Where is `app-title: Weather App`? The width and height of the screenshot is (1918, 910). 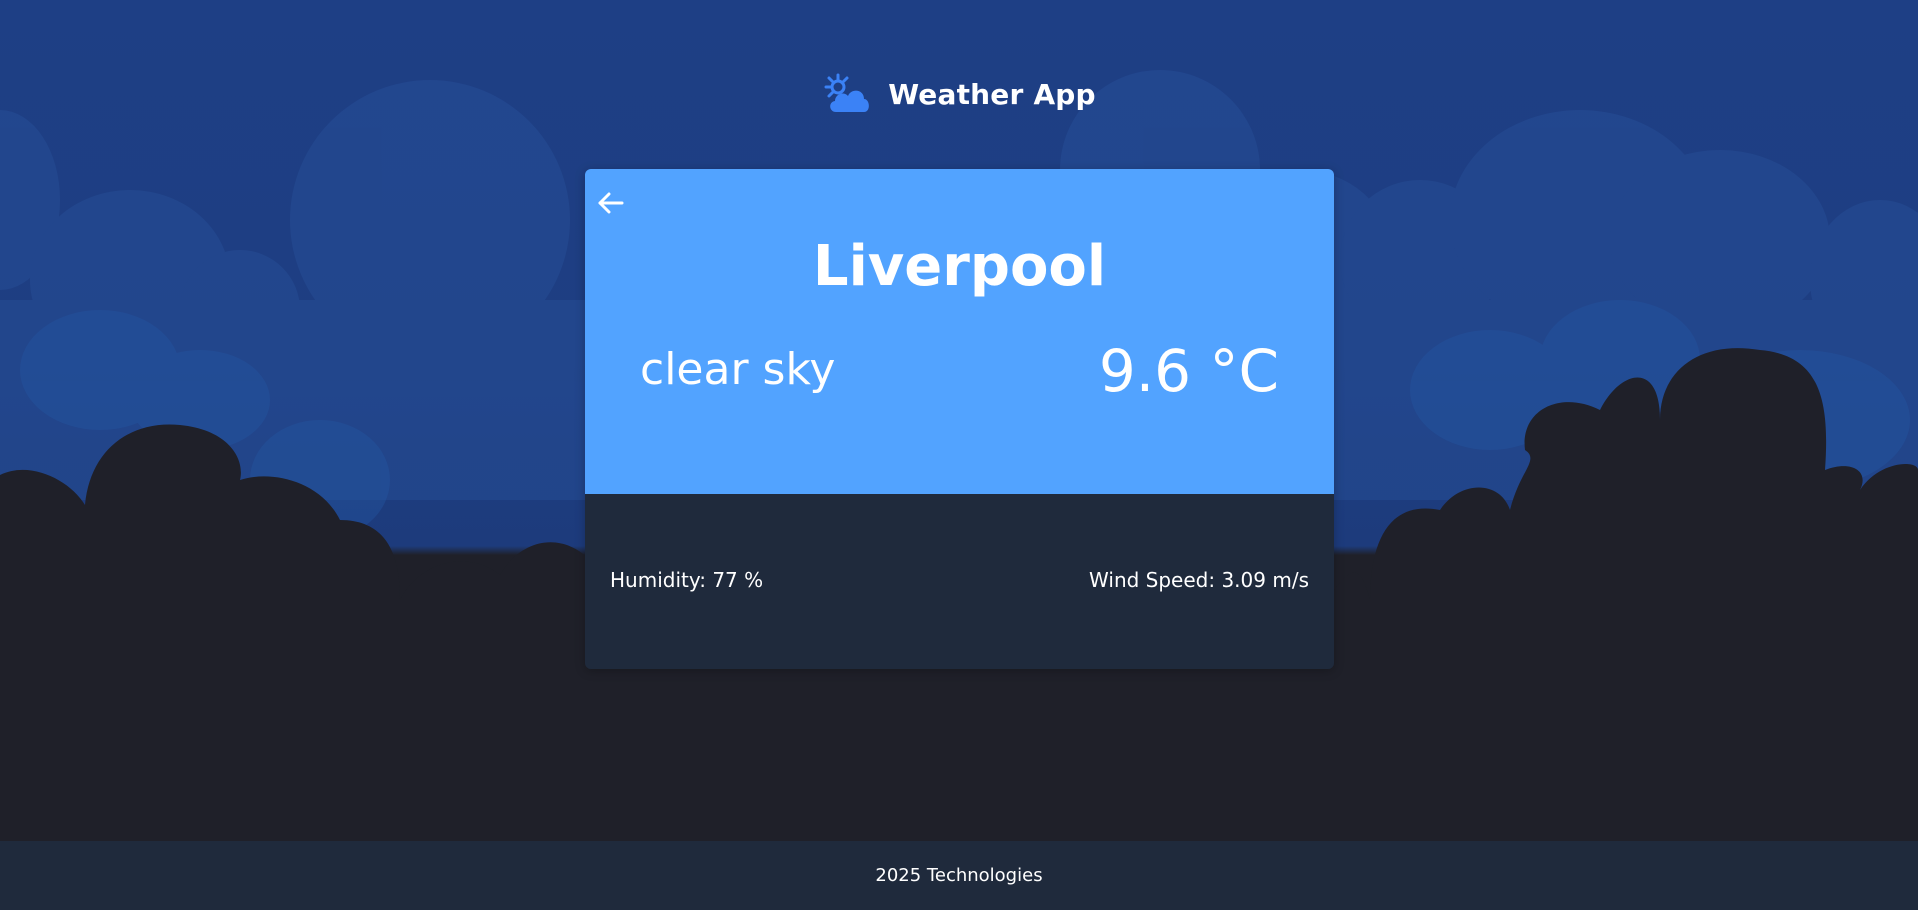 app-title: Weather App is located at coordinates (992, 94).